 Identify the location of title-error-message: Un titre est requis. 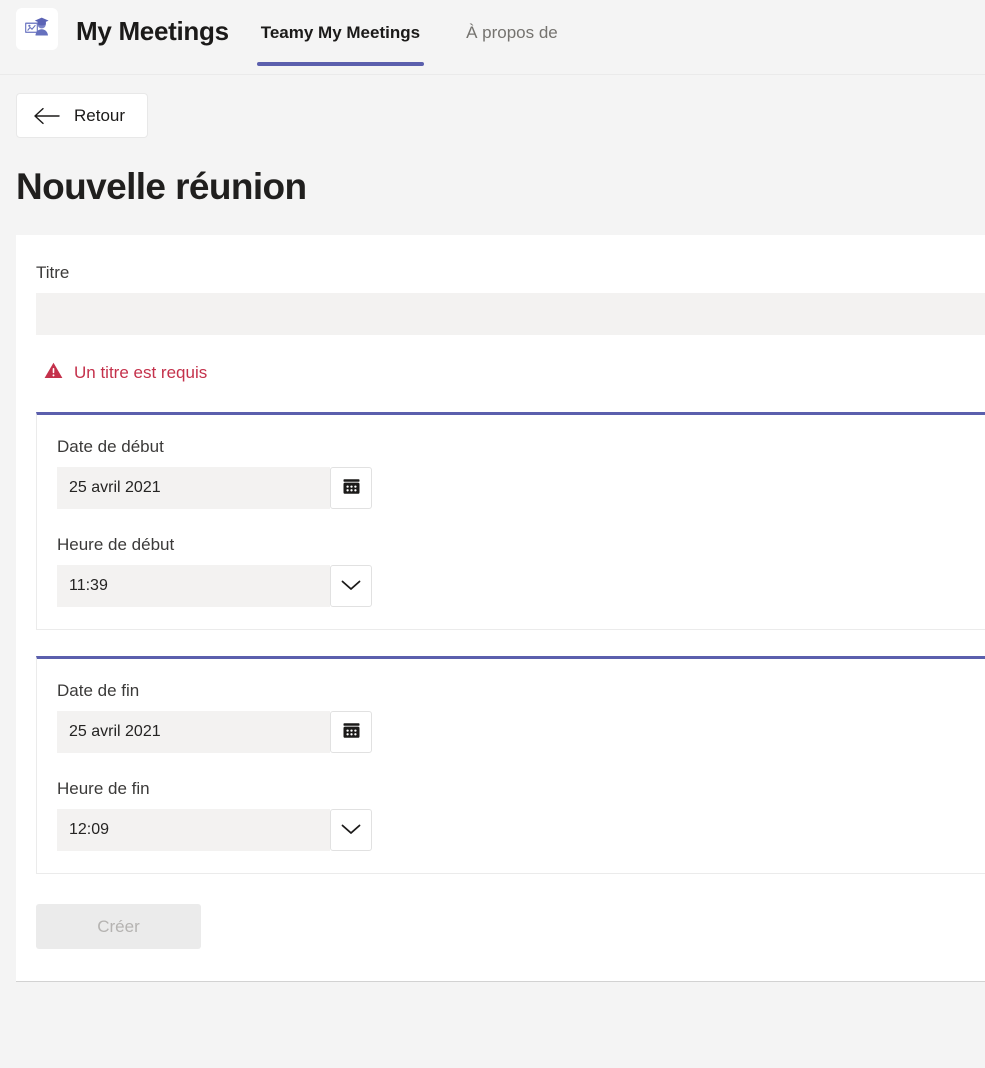
(500, 359).